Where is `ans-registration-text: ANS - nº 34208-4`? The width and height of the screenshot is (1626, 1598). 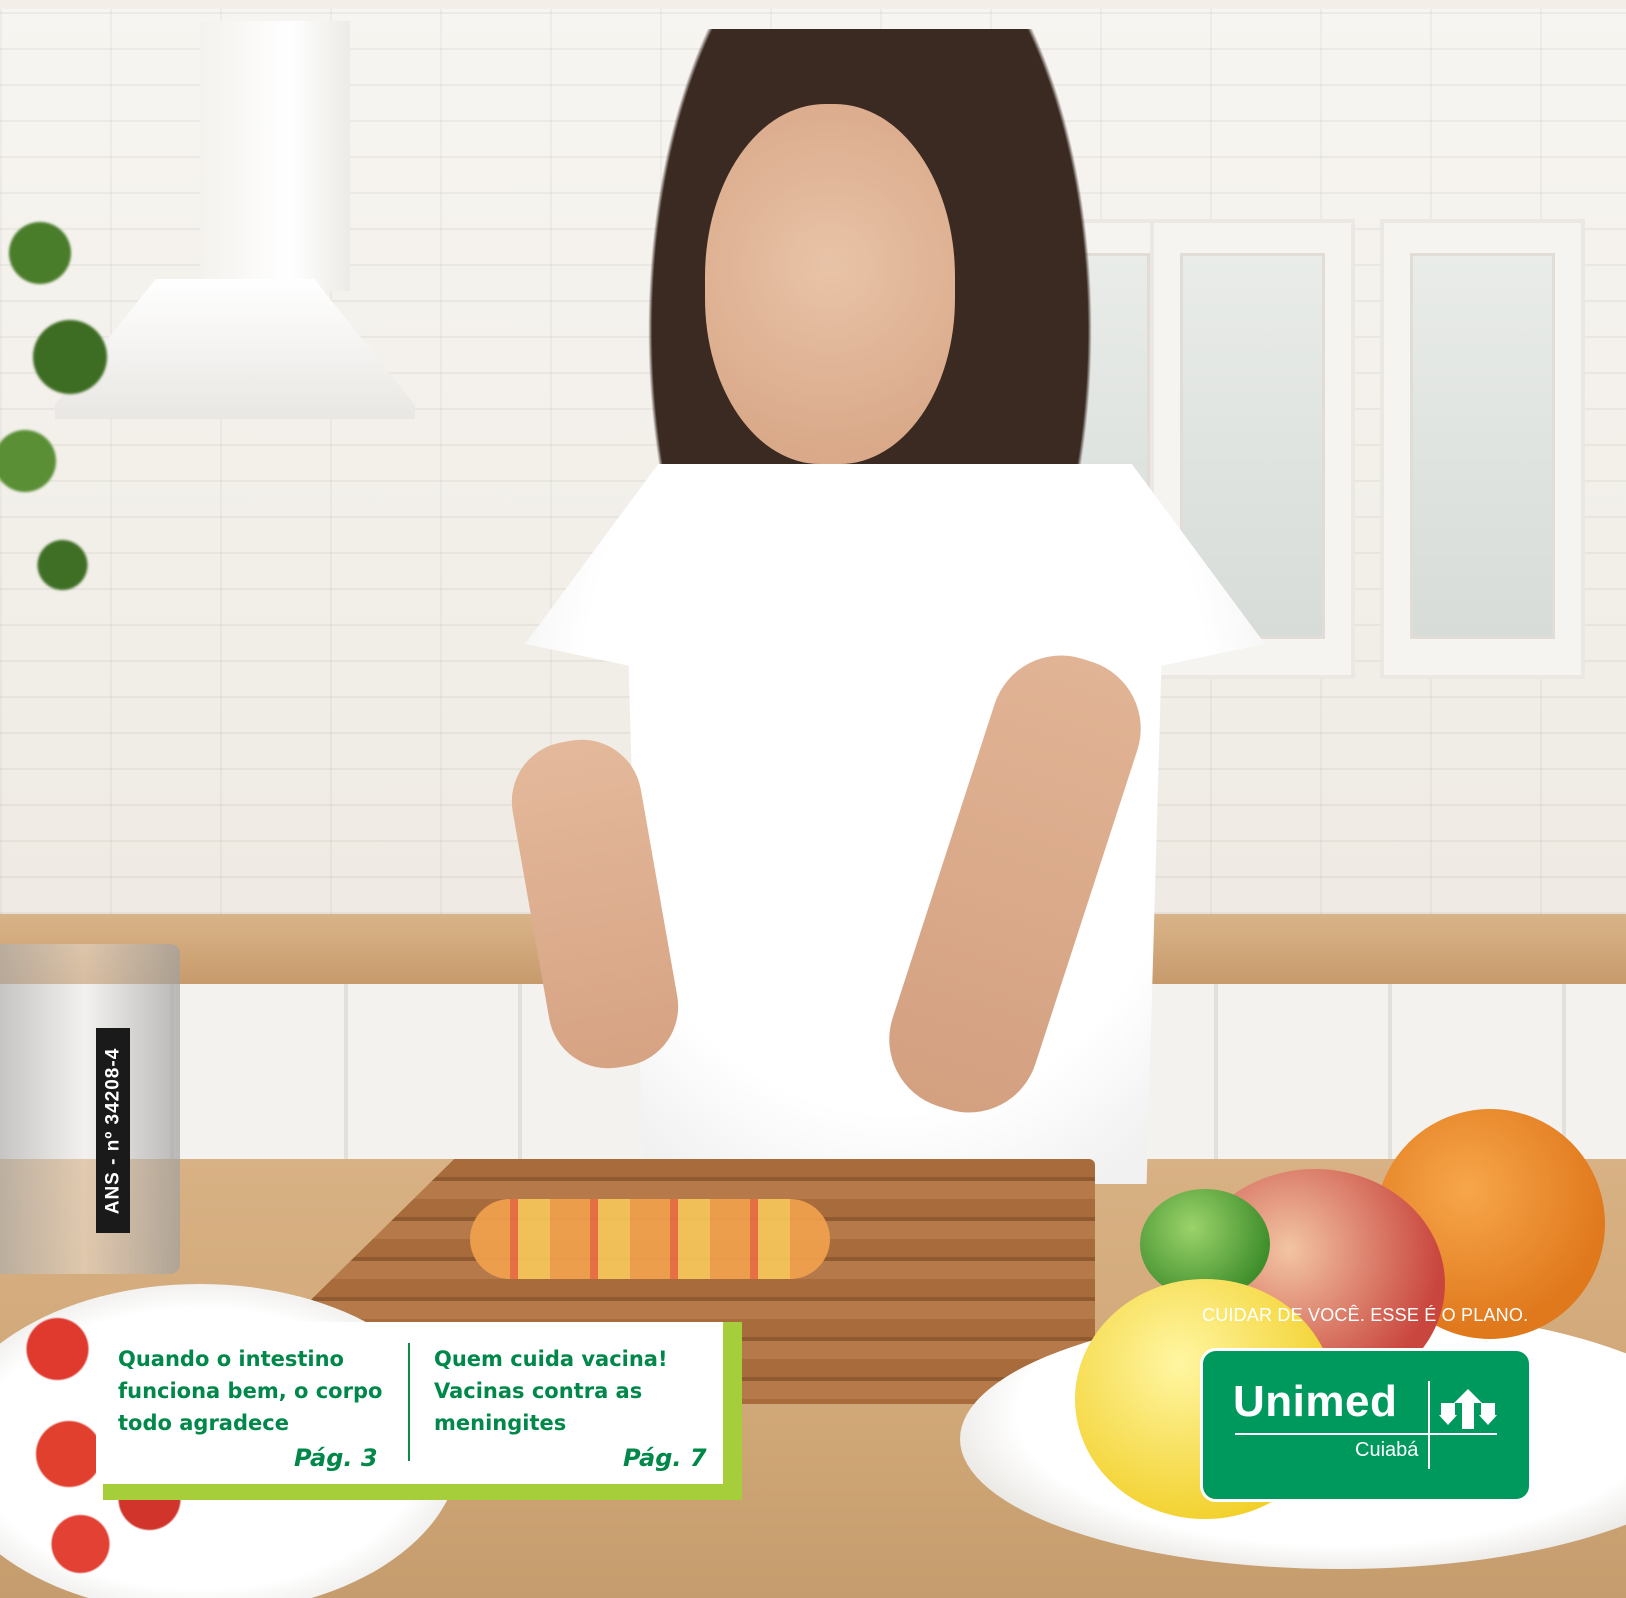 ans-registration-text: ANS - nº 34208-4 is located at coordinates (112, 1130).